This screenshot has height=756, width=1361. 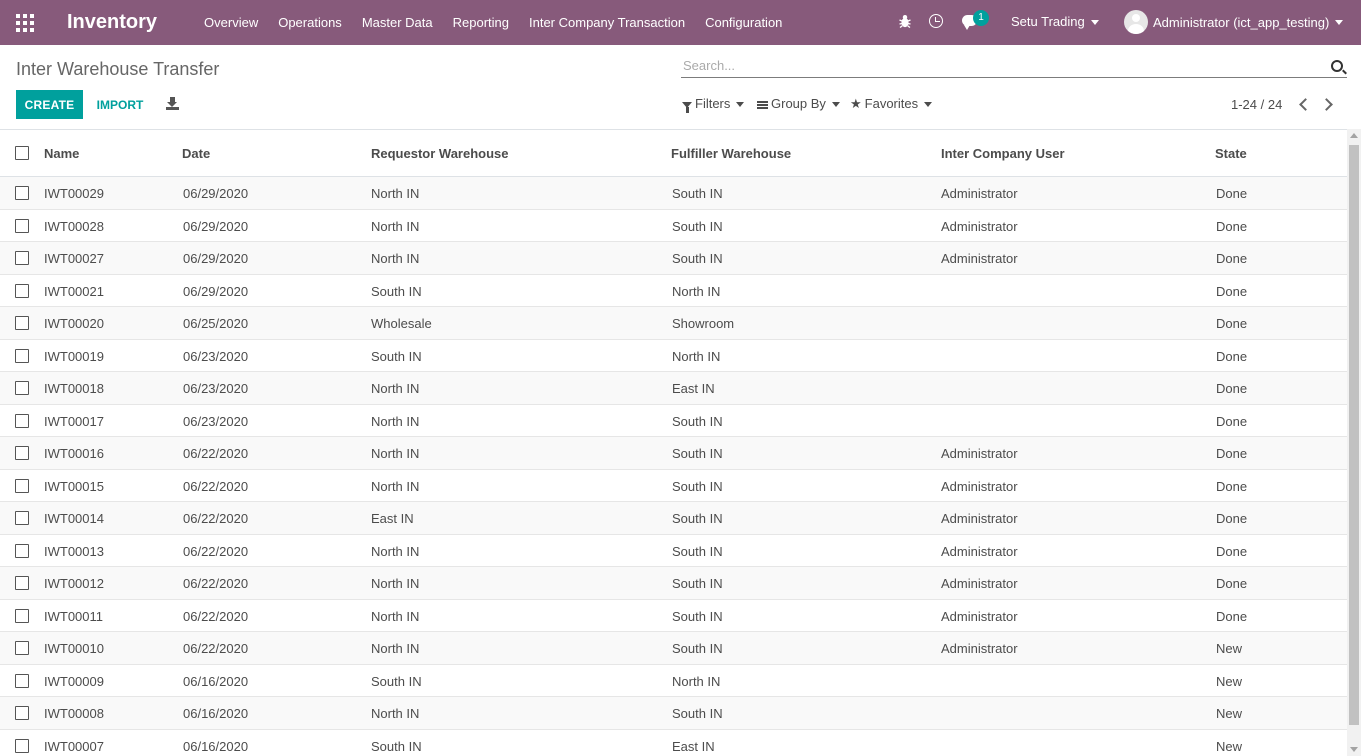 What do you see at coordinates (1256, 104) in the screenshot?
I see `pager-value: 1-24 / 24` at bounding box center [1256, 104].